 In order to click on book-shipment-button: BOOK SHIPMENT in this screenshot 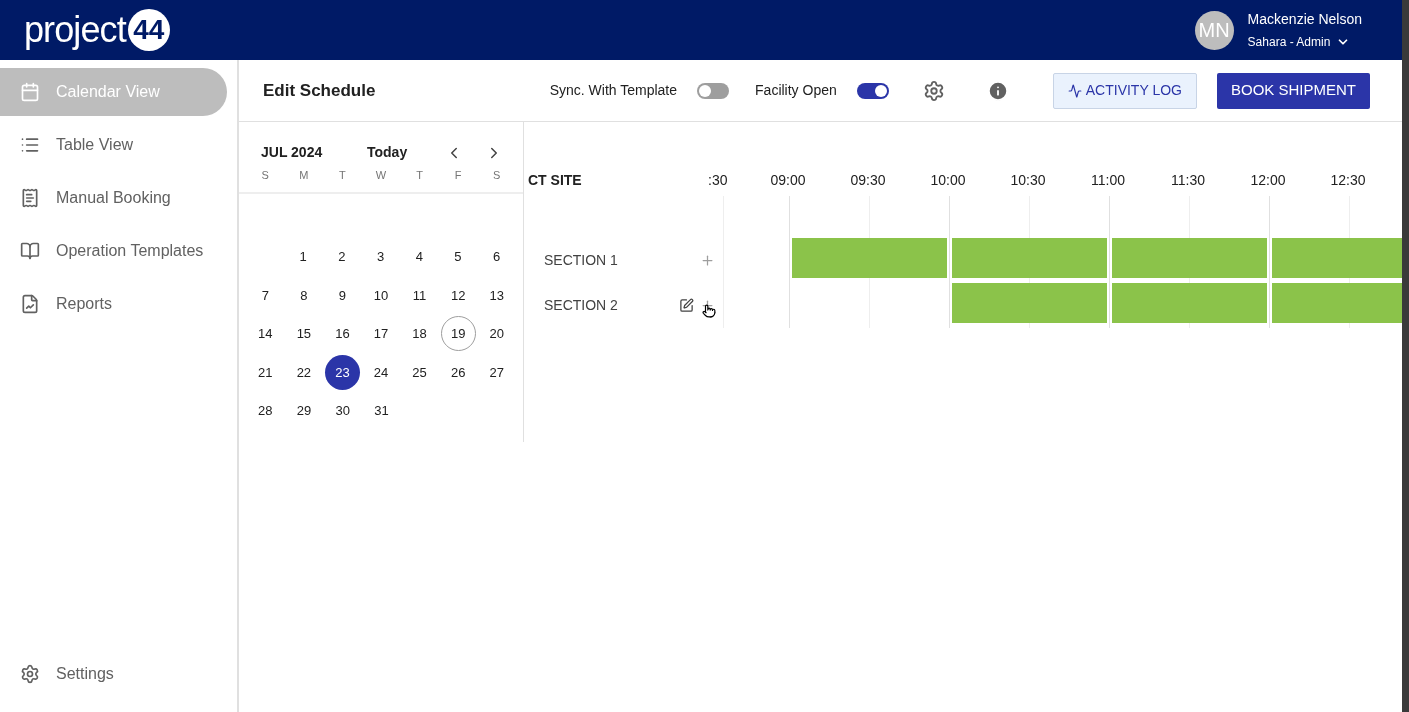, I will do `click(1293, 90)`.